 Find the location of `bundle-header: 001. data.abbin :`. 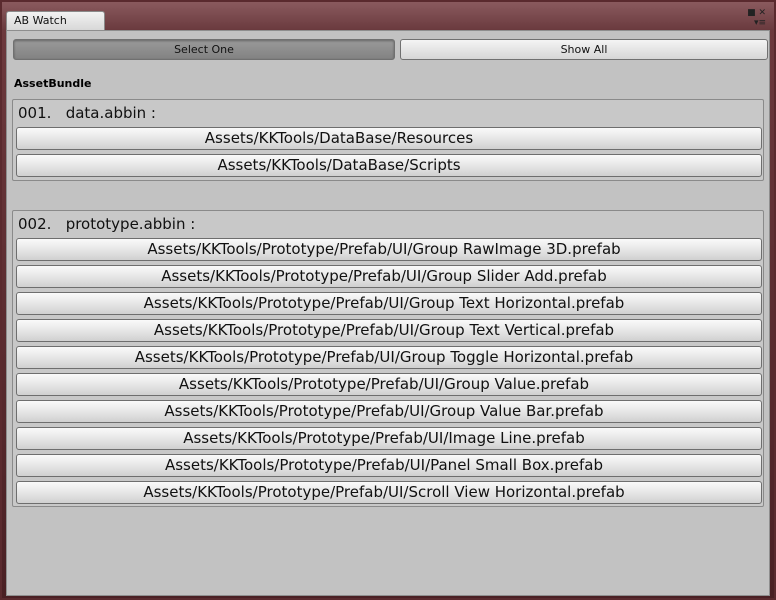

bundle-header: 001. data.abbin : is located at coordinates (87, 113).